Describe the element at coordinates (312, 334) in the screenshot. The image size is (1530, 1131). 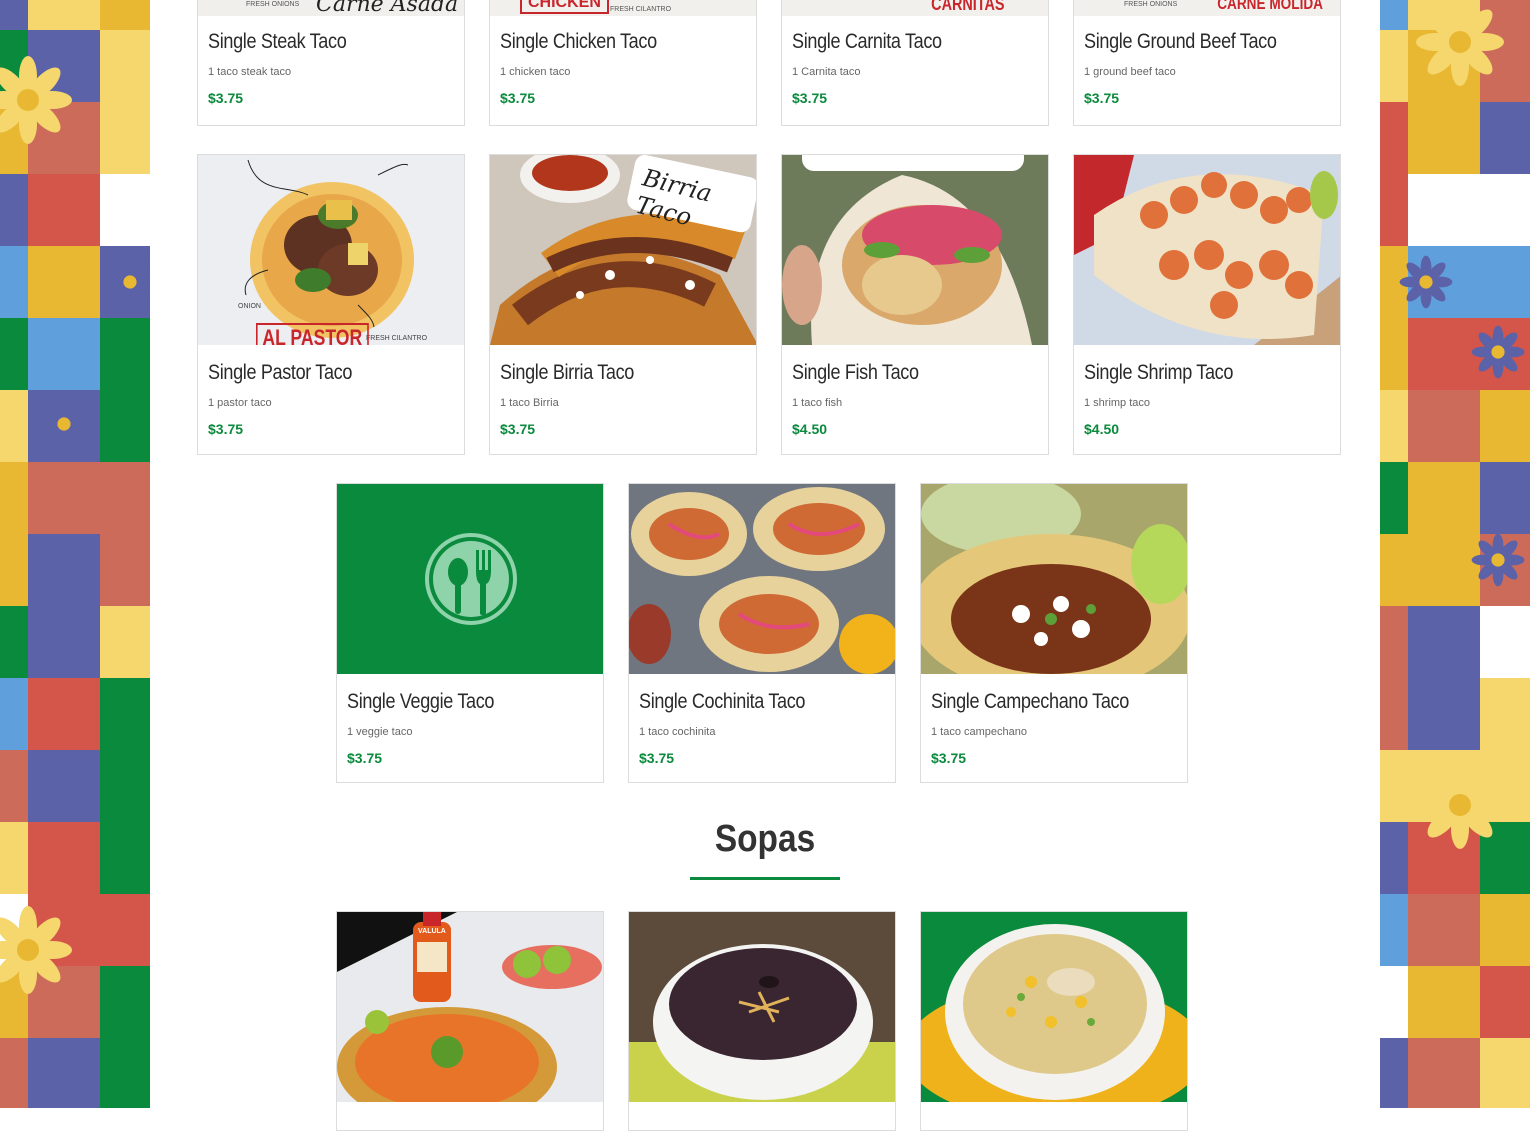
I see `photo-caption: AL PASTOR` at that location.